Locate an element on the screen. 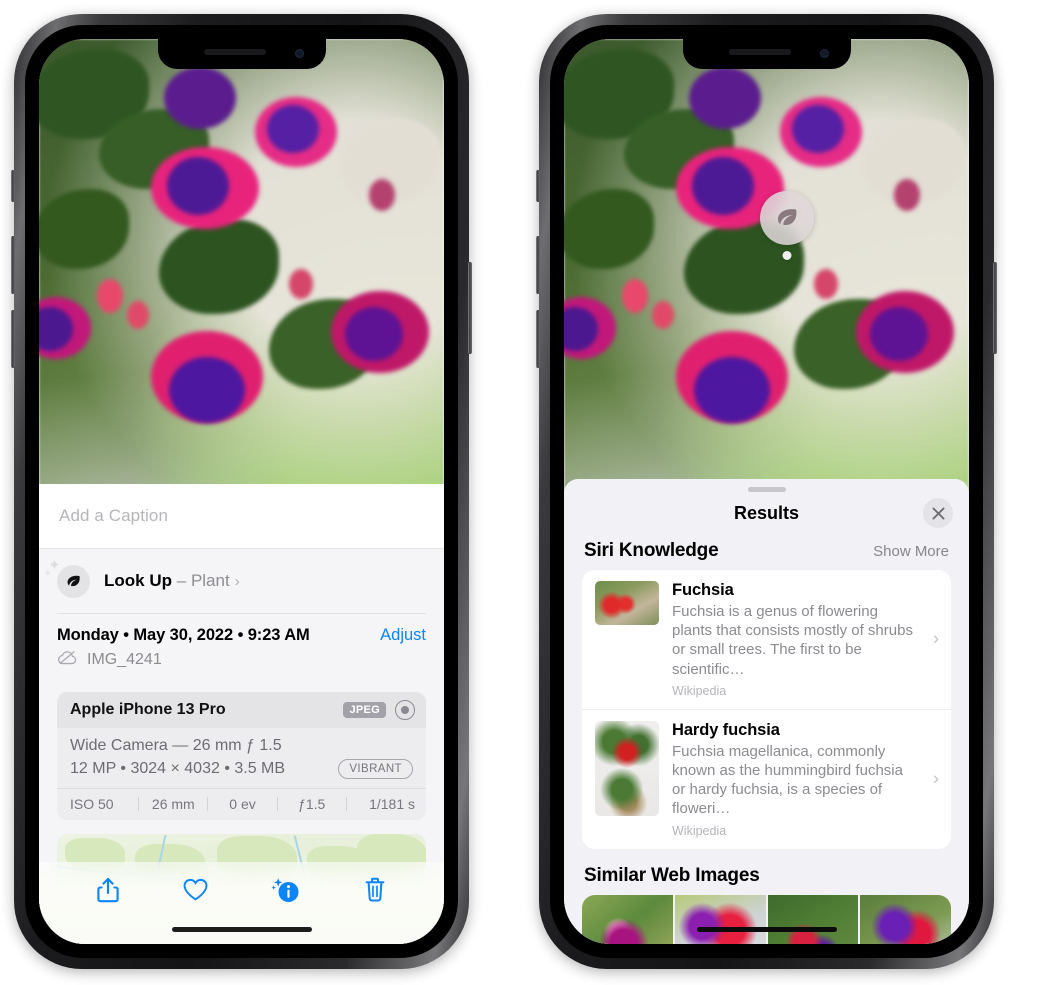  camera-card-header: Apple iPhone 13 Pro JPEG is located at coordinates (241, 710).